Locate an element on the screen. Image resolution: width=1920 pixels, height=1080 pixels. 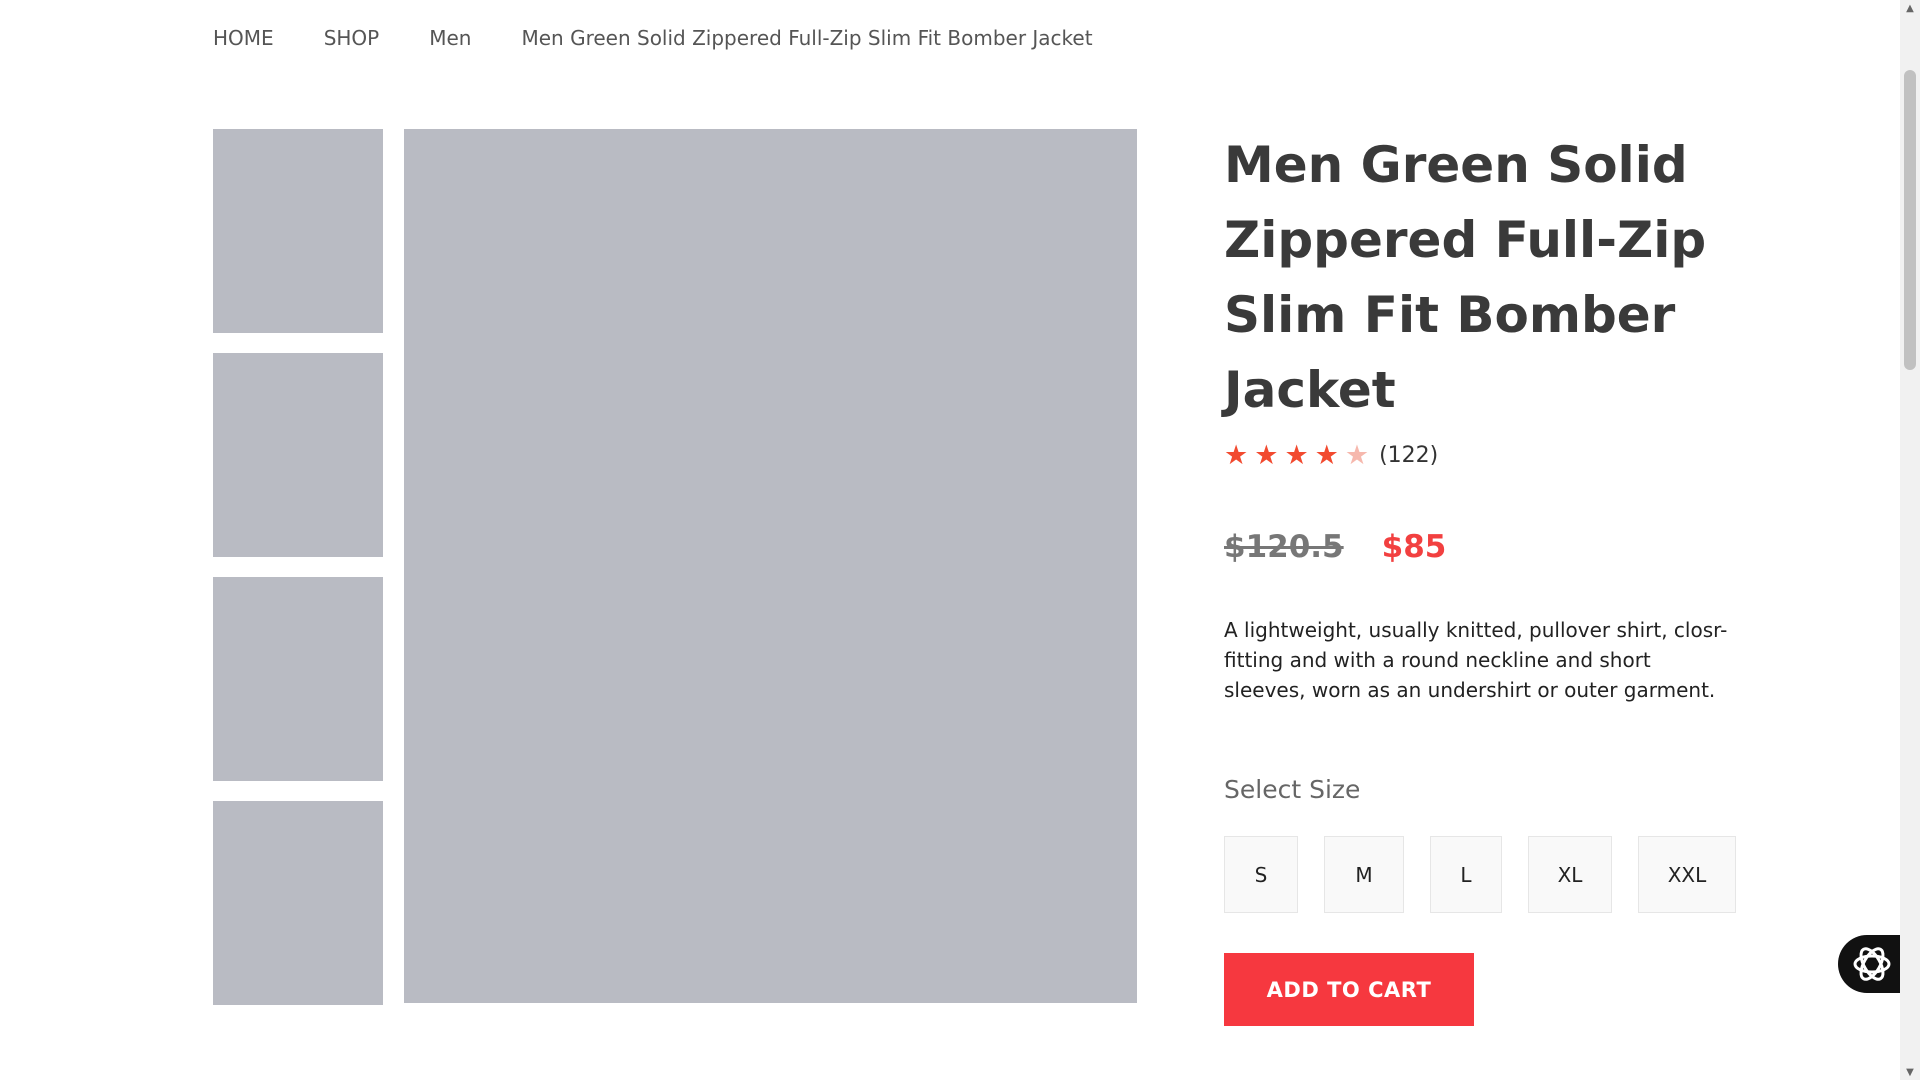
thumbnail-gallery is located at coordinates (298, 577).